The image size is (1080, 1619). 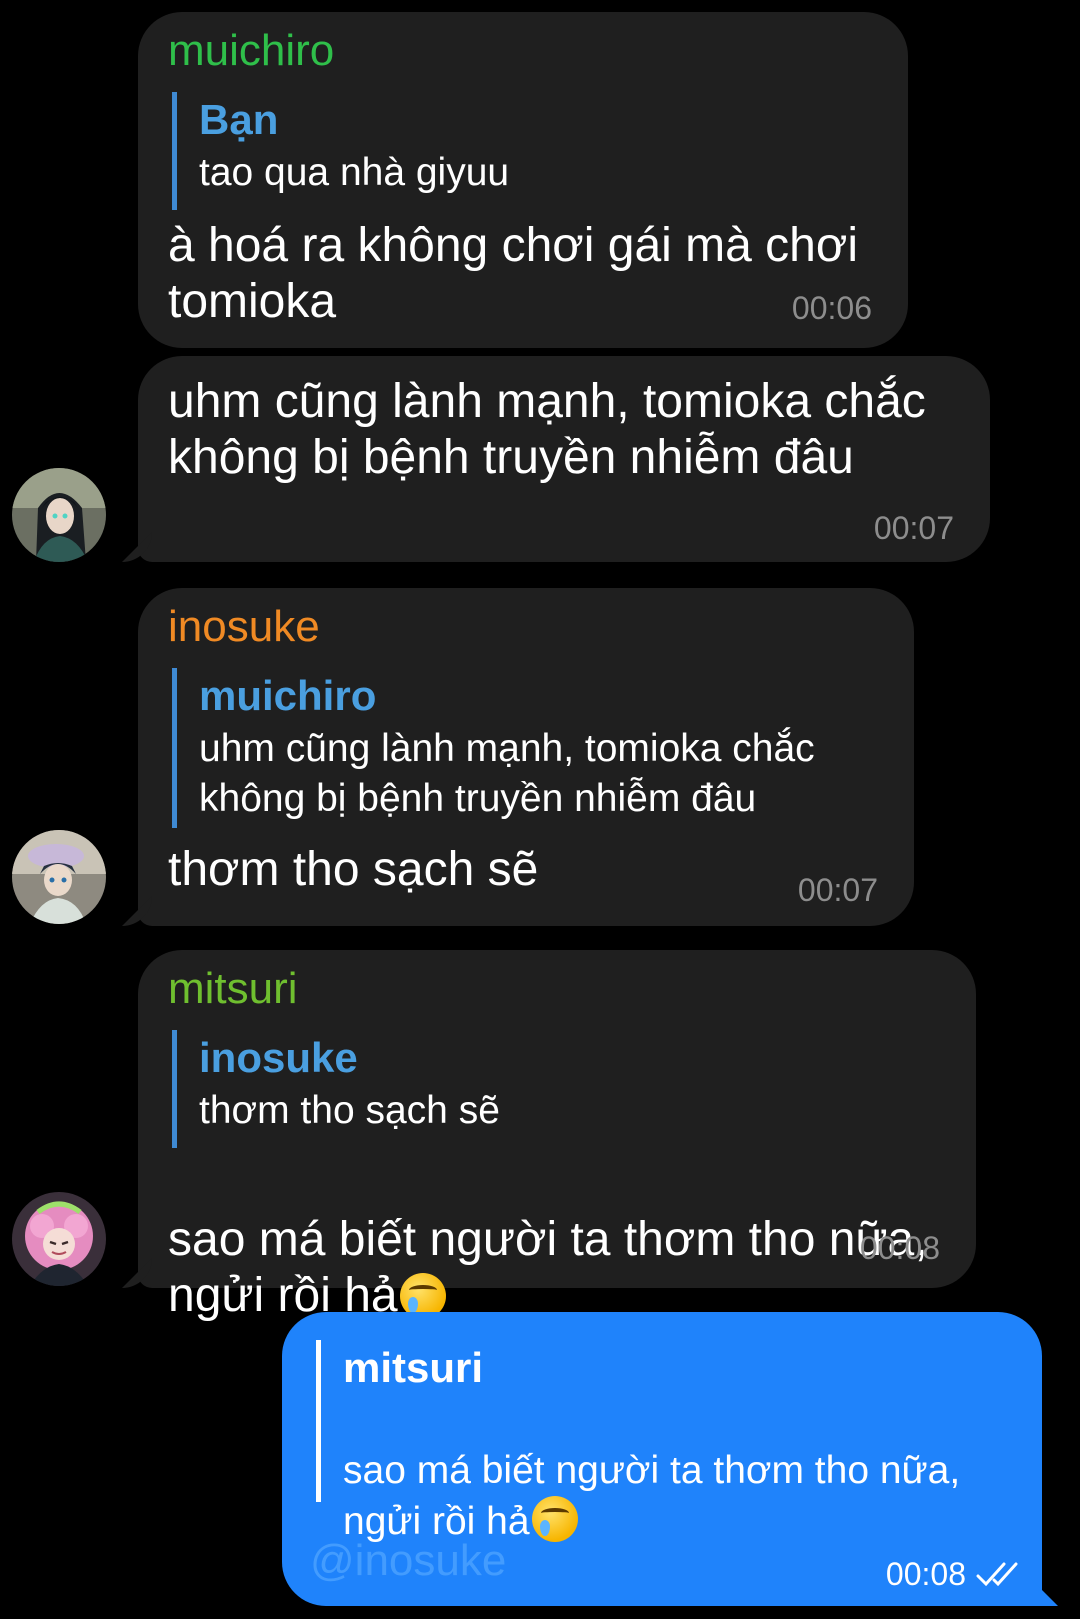 I want to click on reply-quote: inosuke thơm tho sạch sẽ, so click(x=336, y=1089).